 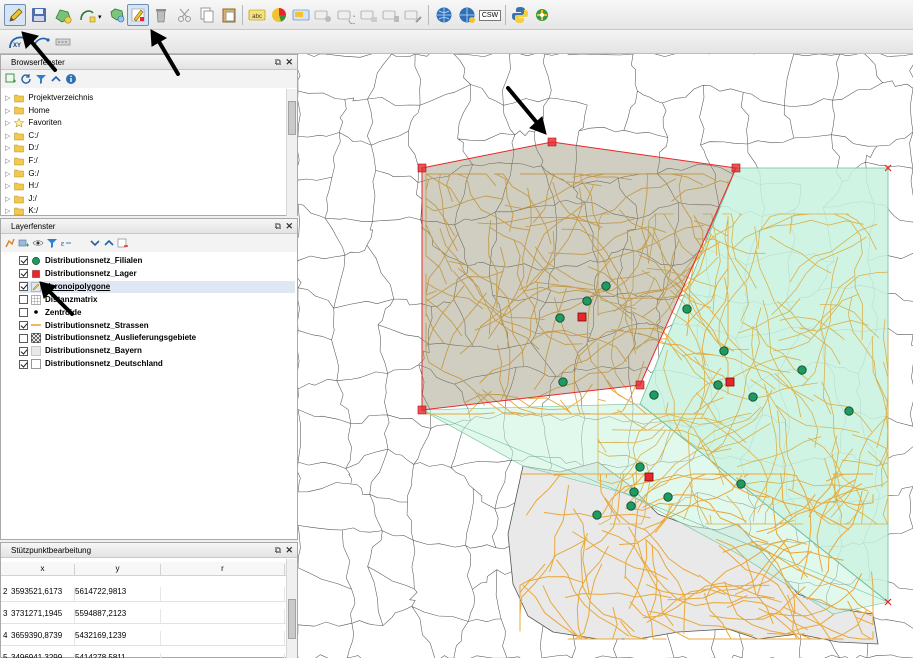 What do you see at coordinates (22, 136) in the screenshot?
I see `browser-item: ▷ C:/` at bounding box center [22, 136].